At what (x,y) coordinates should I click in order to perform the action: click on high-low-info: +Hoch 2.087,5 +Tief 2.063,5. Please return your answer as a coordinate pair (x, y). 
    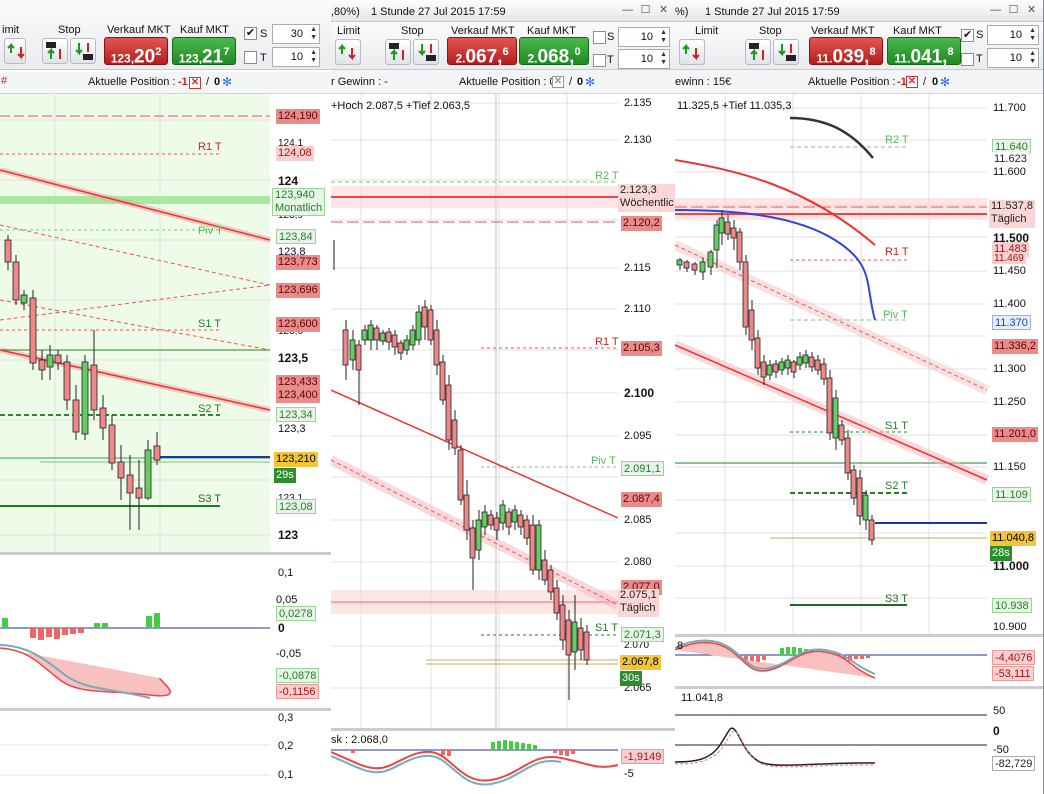
    Looking at the image, I should click on (401, 106).